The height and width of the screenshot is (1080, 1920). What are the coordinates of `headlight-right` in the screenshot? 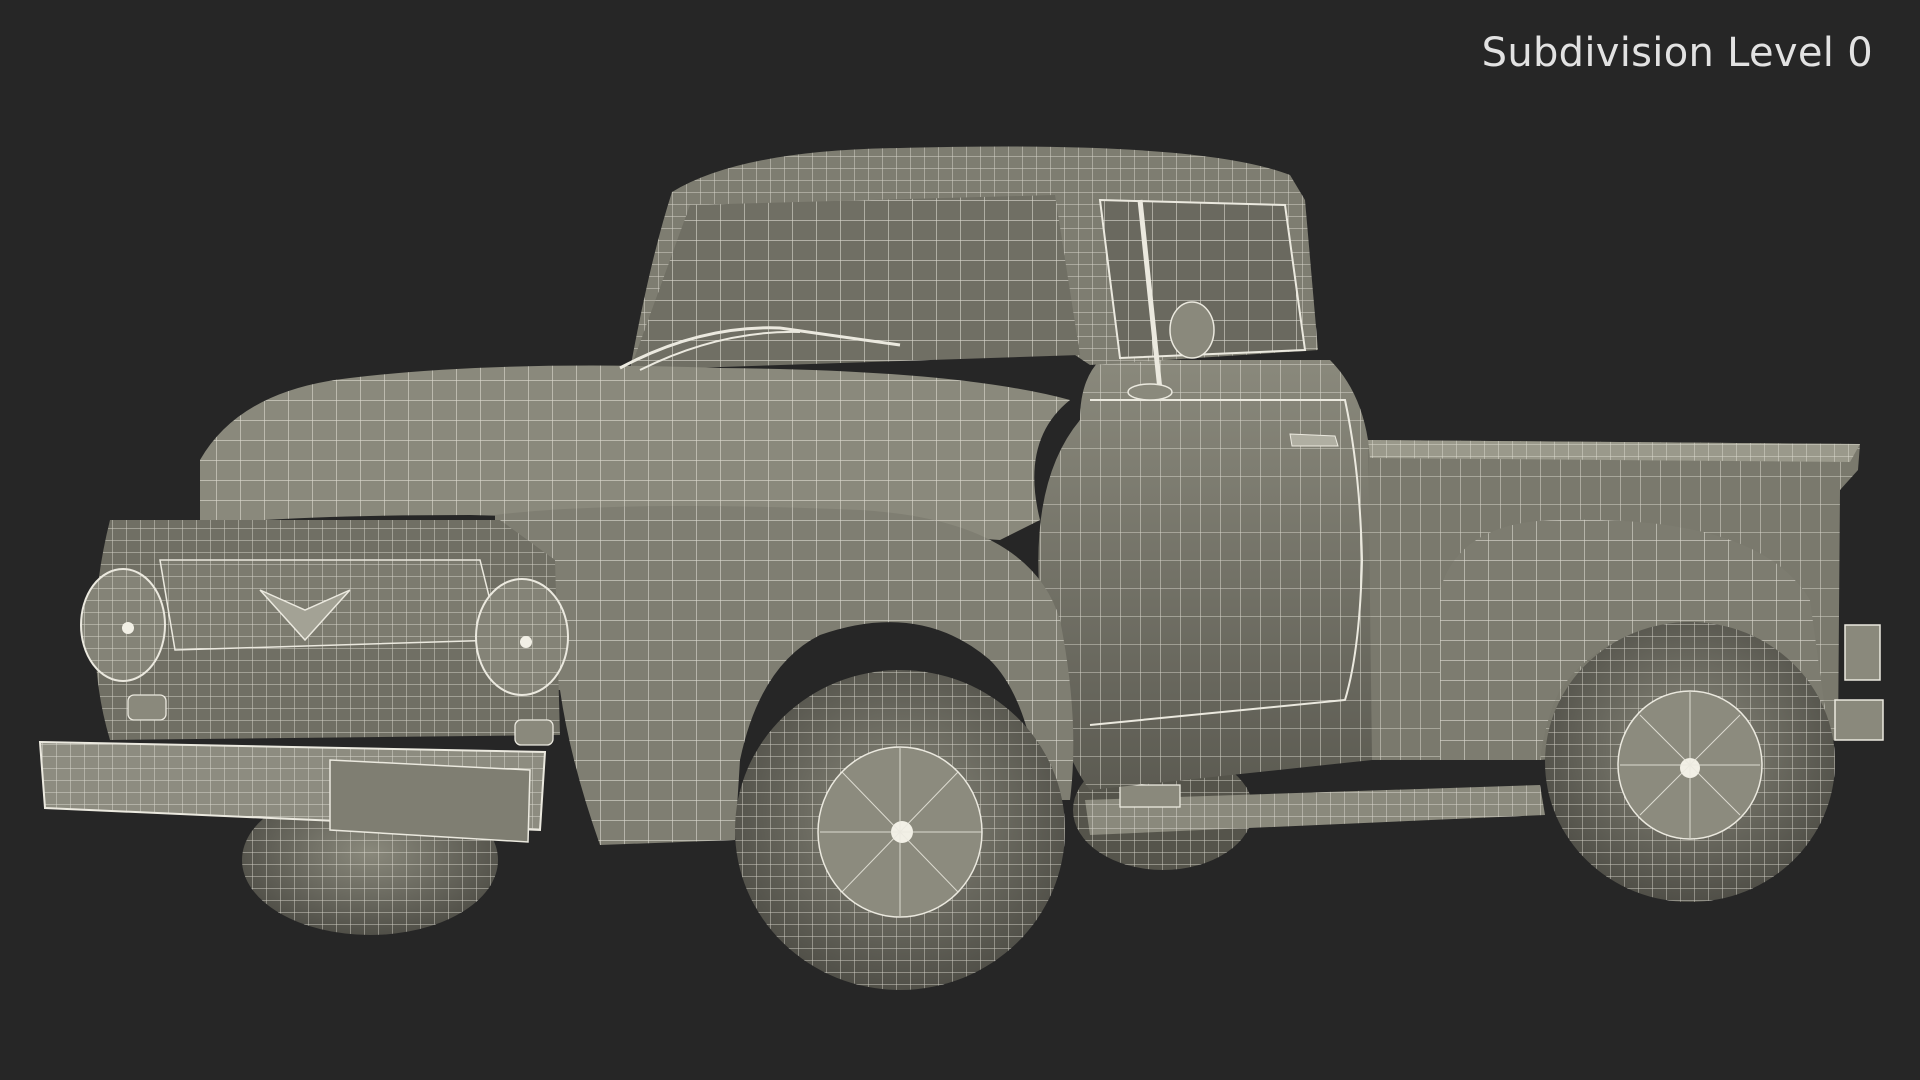 It's located at (522, 637).